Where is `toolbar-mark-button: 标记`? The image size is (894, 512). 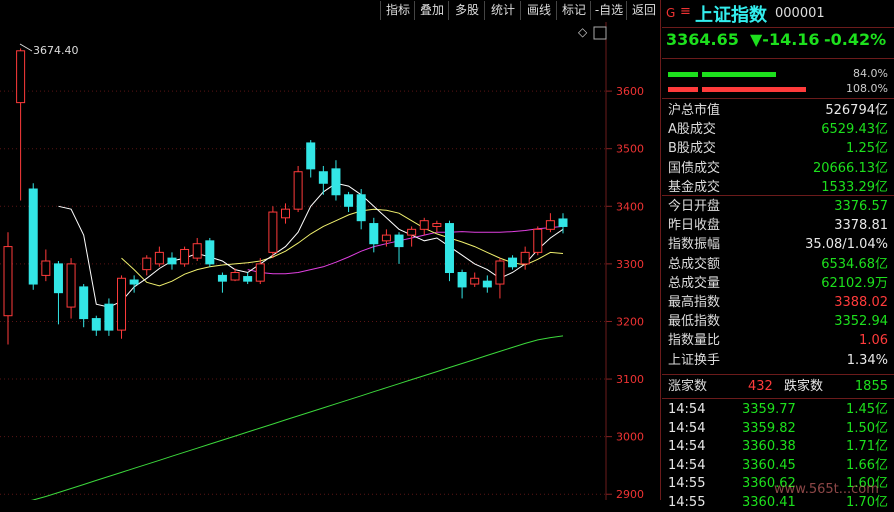 toolbar-mark-button: 标记 is located at coordinates (573, 10).